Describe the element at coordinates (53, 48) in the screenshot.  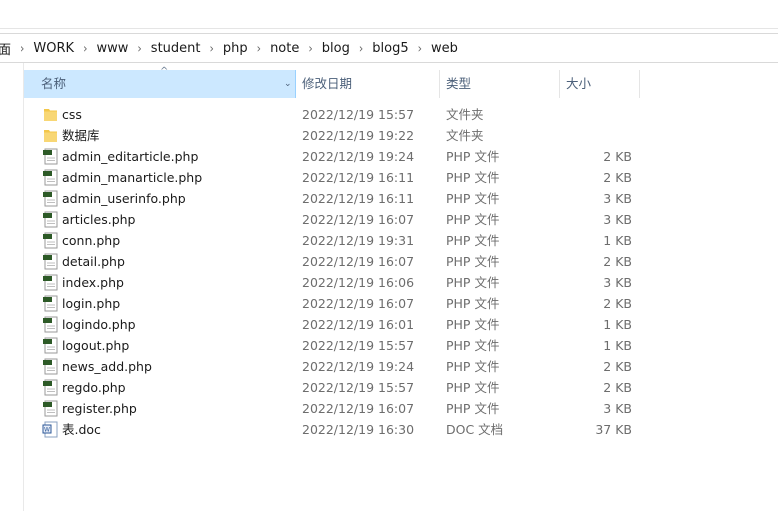
I see `breadcrumb-item: WORK` at that location.